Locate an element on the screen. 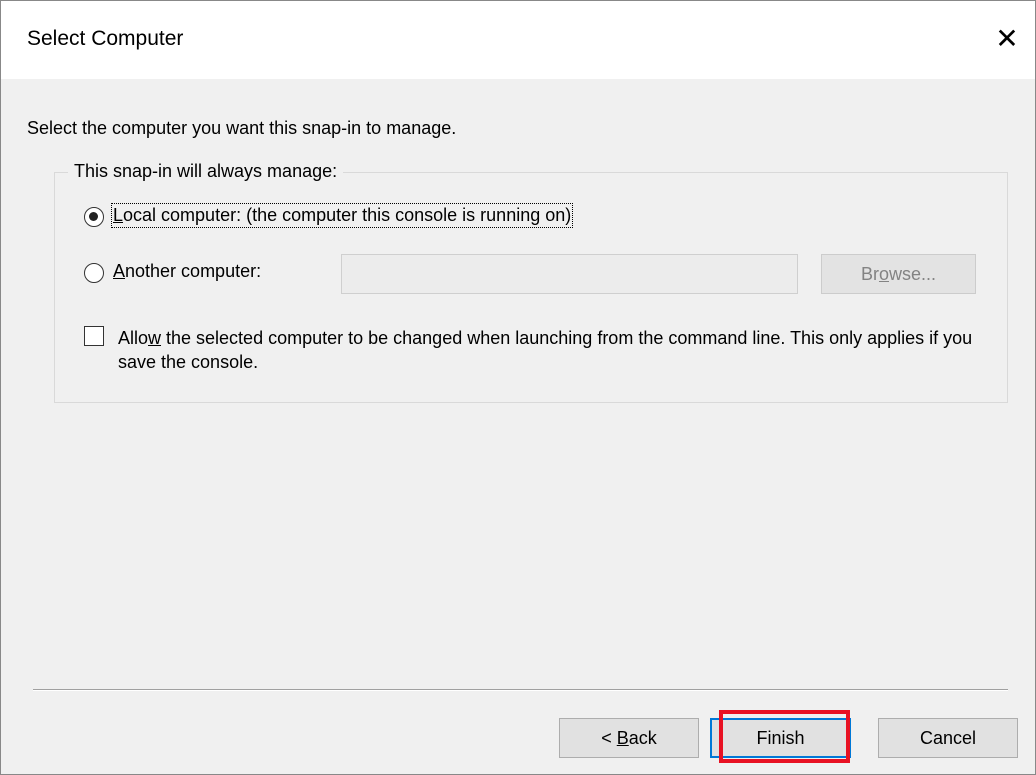 Image resolution: width=1036 pixels, height=775 pixels. another-accel-key: A is located at coordinates (119, 271).